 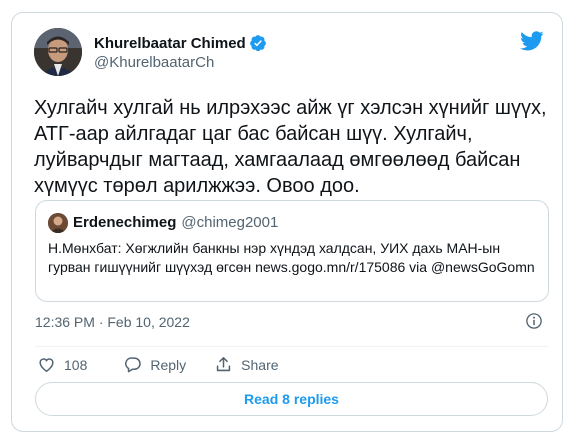 What do you see at coordinates (112, 322) in the screenshot?
I see `tweet-timestamp: 12:36 PM · Feb 10, 2022` at bounding box center [112, 322].